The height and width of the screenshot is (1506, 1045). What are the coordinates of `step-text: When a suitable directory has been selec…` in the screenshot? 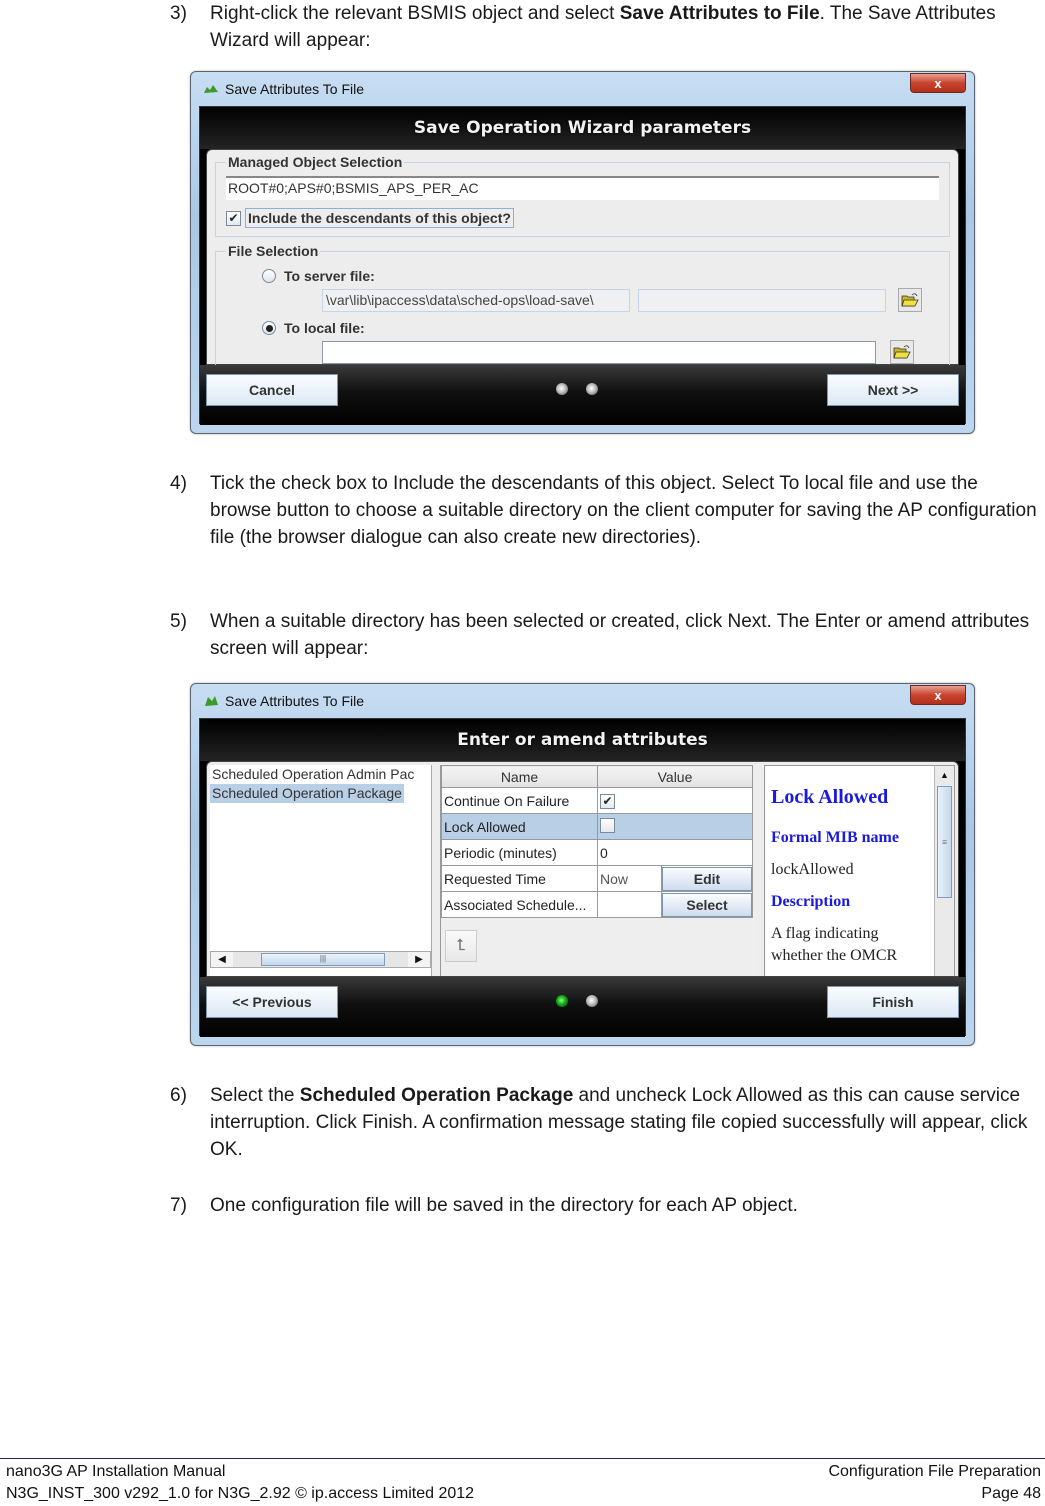 It's located at (620, 635).